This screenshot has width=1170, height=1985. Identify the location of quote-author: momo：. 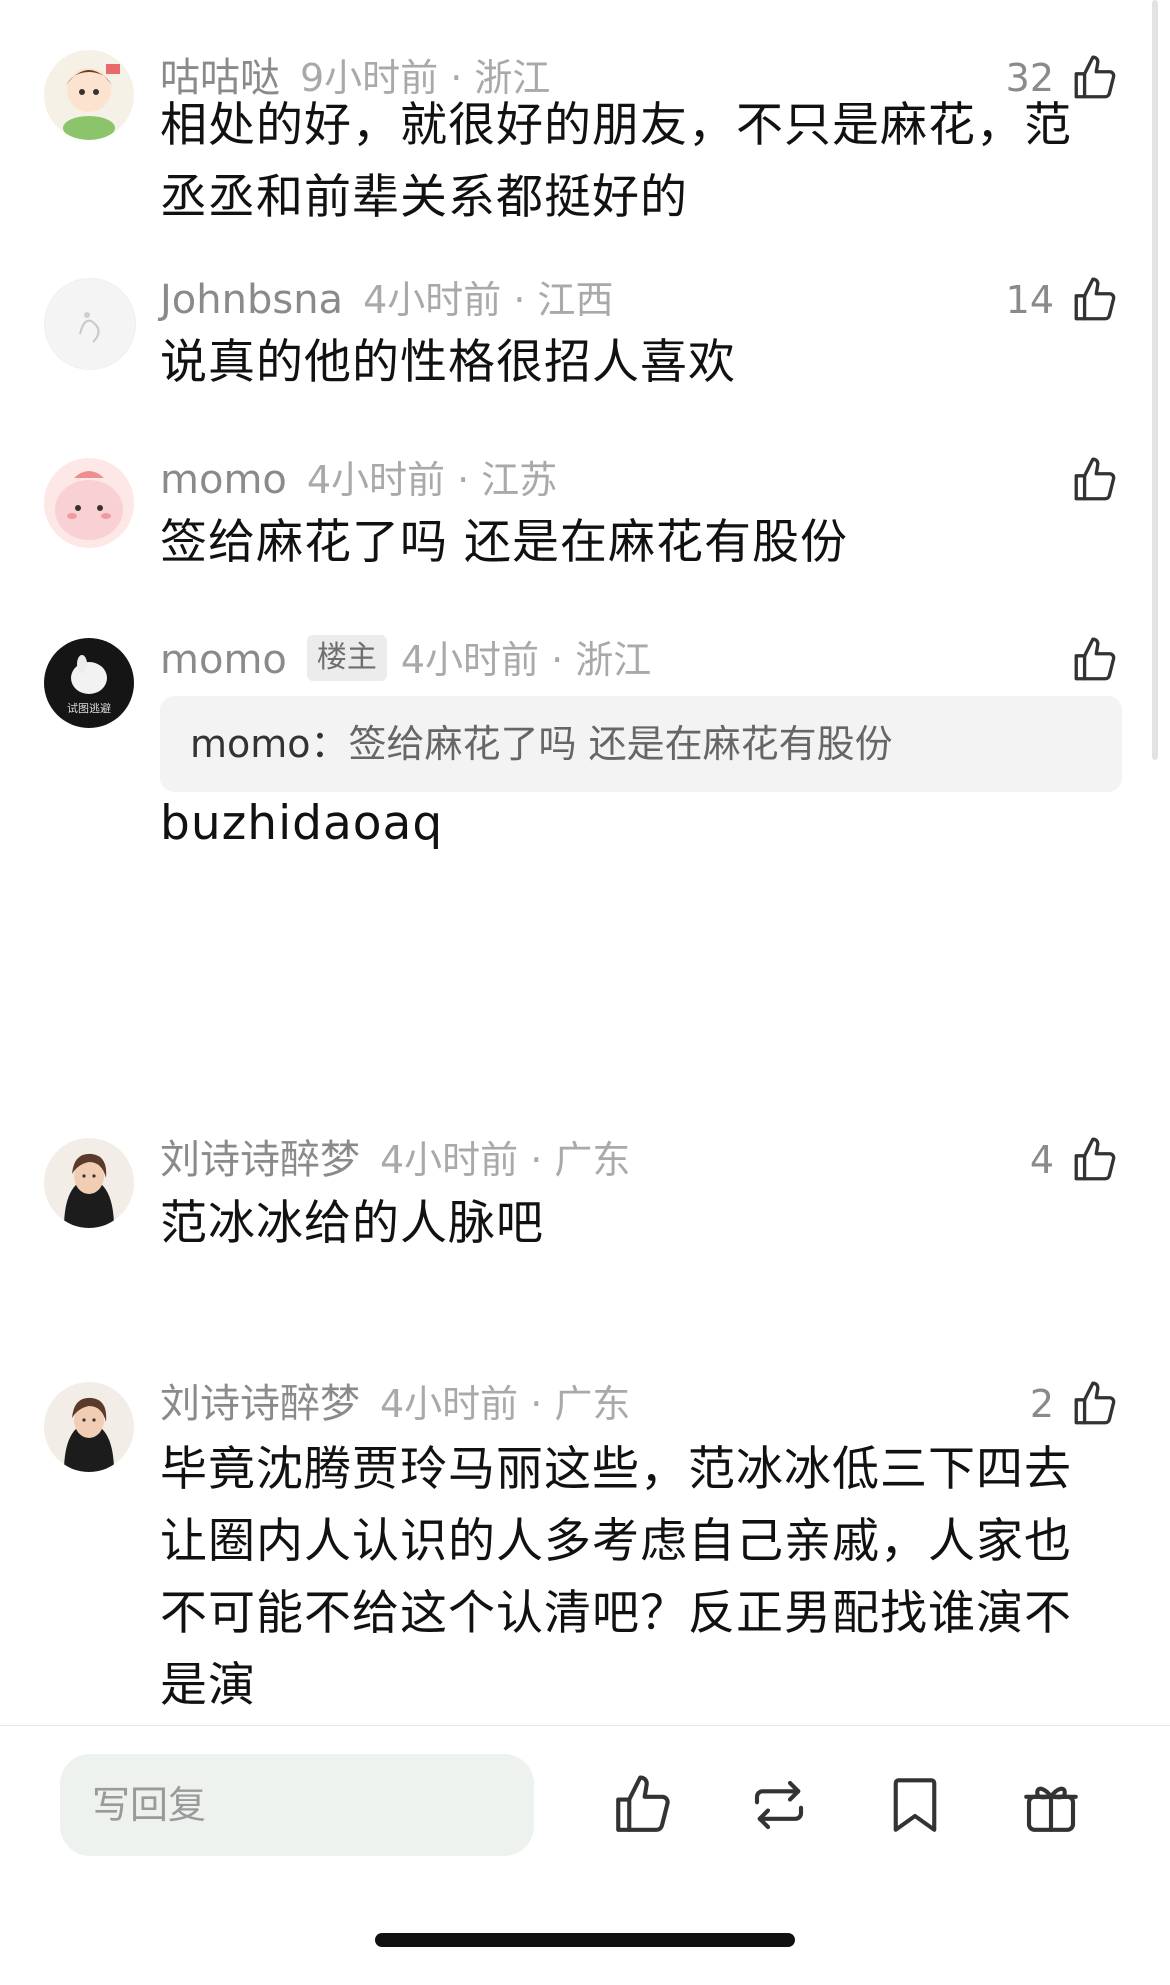
(269, 744).